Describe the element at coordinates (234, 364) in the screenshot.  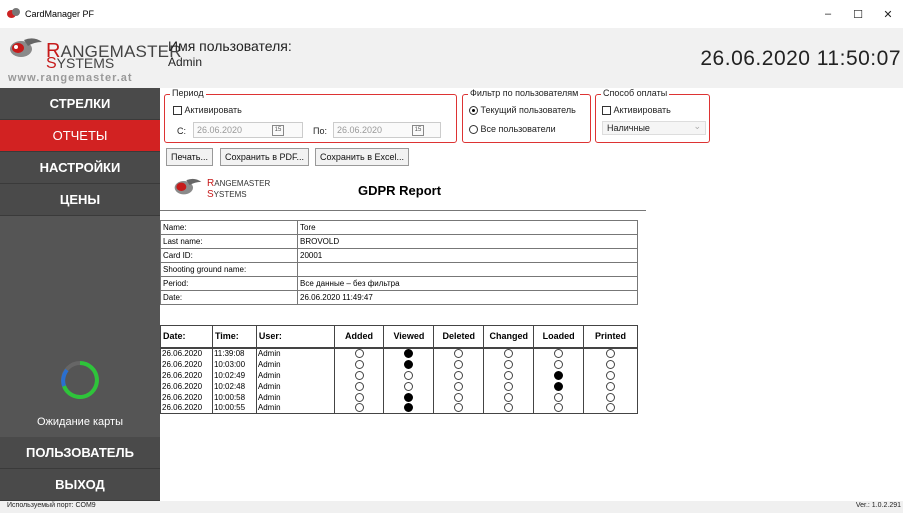
I see `cell-time: 10:03:00` at that location.